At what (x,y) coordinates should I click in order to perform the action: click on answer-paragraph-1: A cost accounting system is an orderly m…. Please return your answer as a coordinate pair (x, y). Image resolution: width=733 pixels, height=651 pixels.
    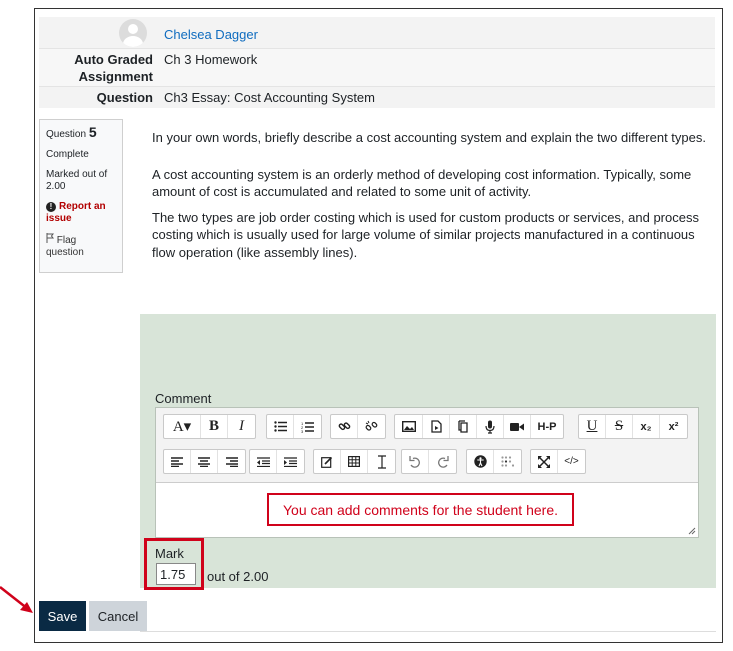
    Looking at the image, I should click on (422, 183).